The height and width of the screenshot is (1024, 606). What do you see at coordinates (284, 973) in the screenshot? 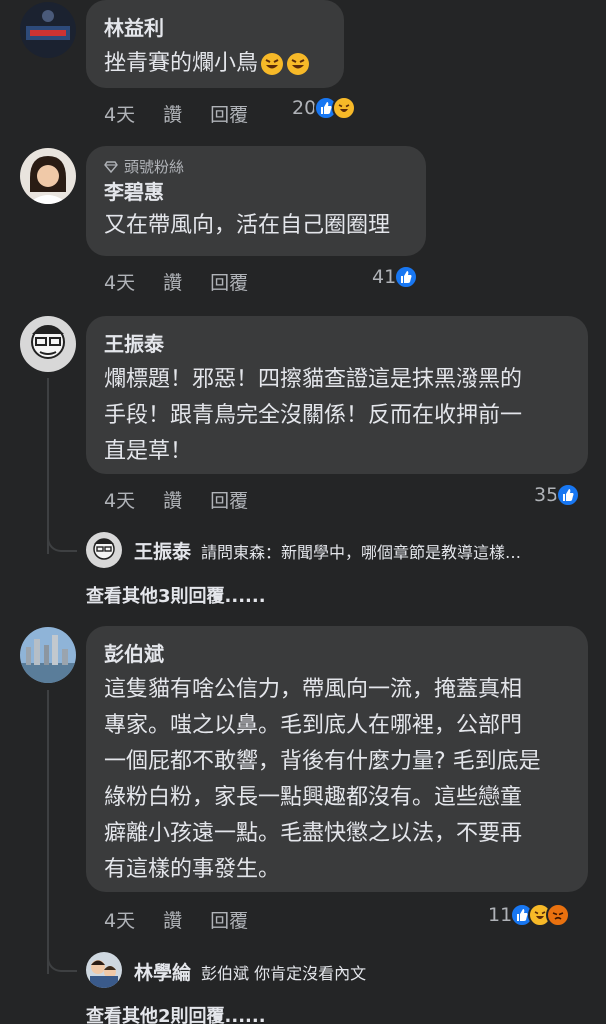
I see `reply-text: 彭伯斌 你肯定沒看內文` at bounding box center [284, 973].